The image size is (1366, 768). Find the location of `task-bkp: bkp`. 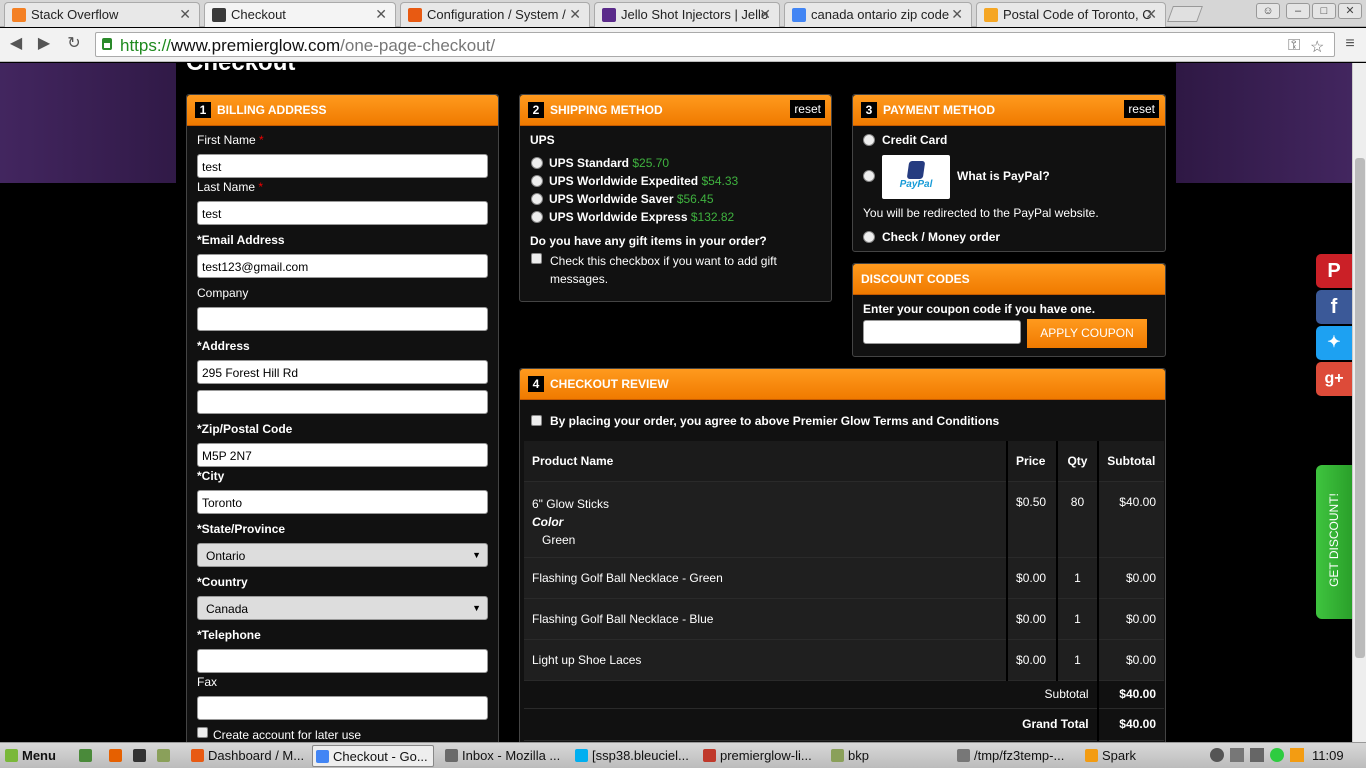

task-bkp: bkp is located at coordinates (887, 756).